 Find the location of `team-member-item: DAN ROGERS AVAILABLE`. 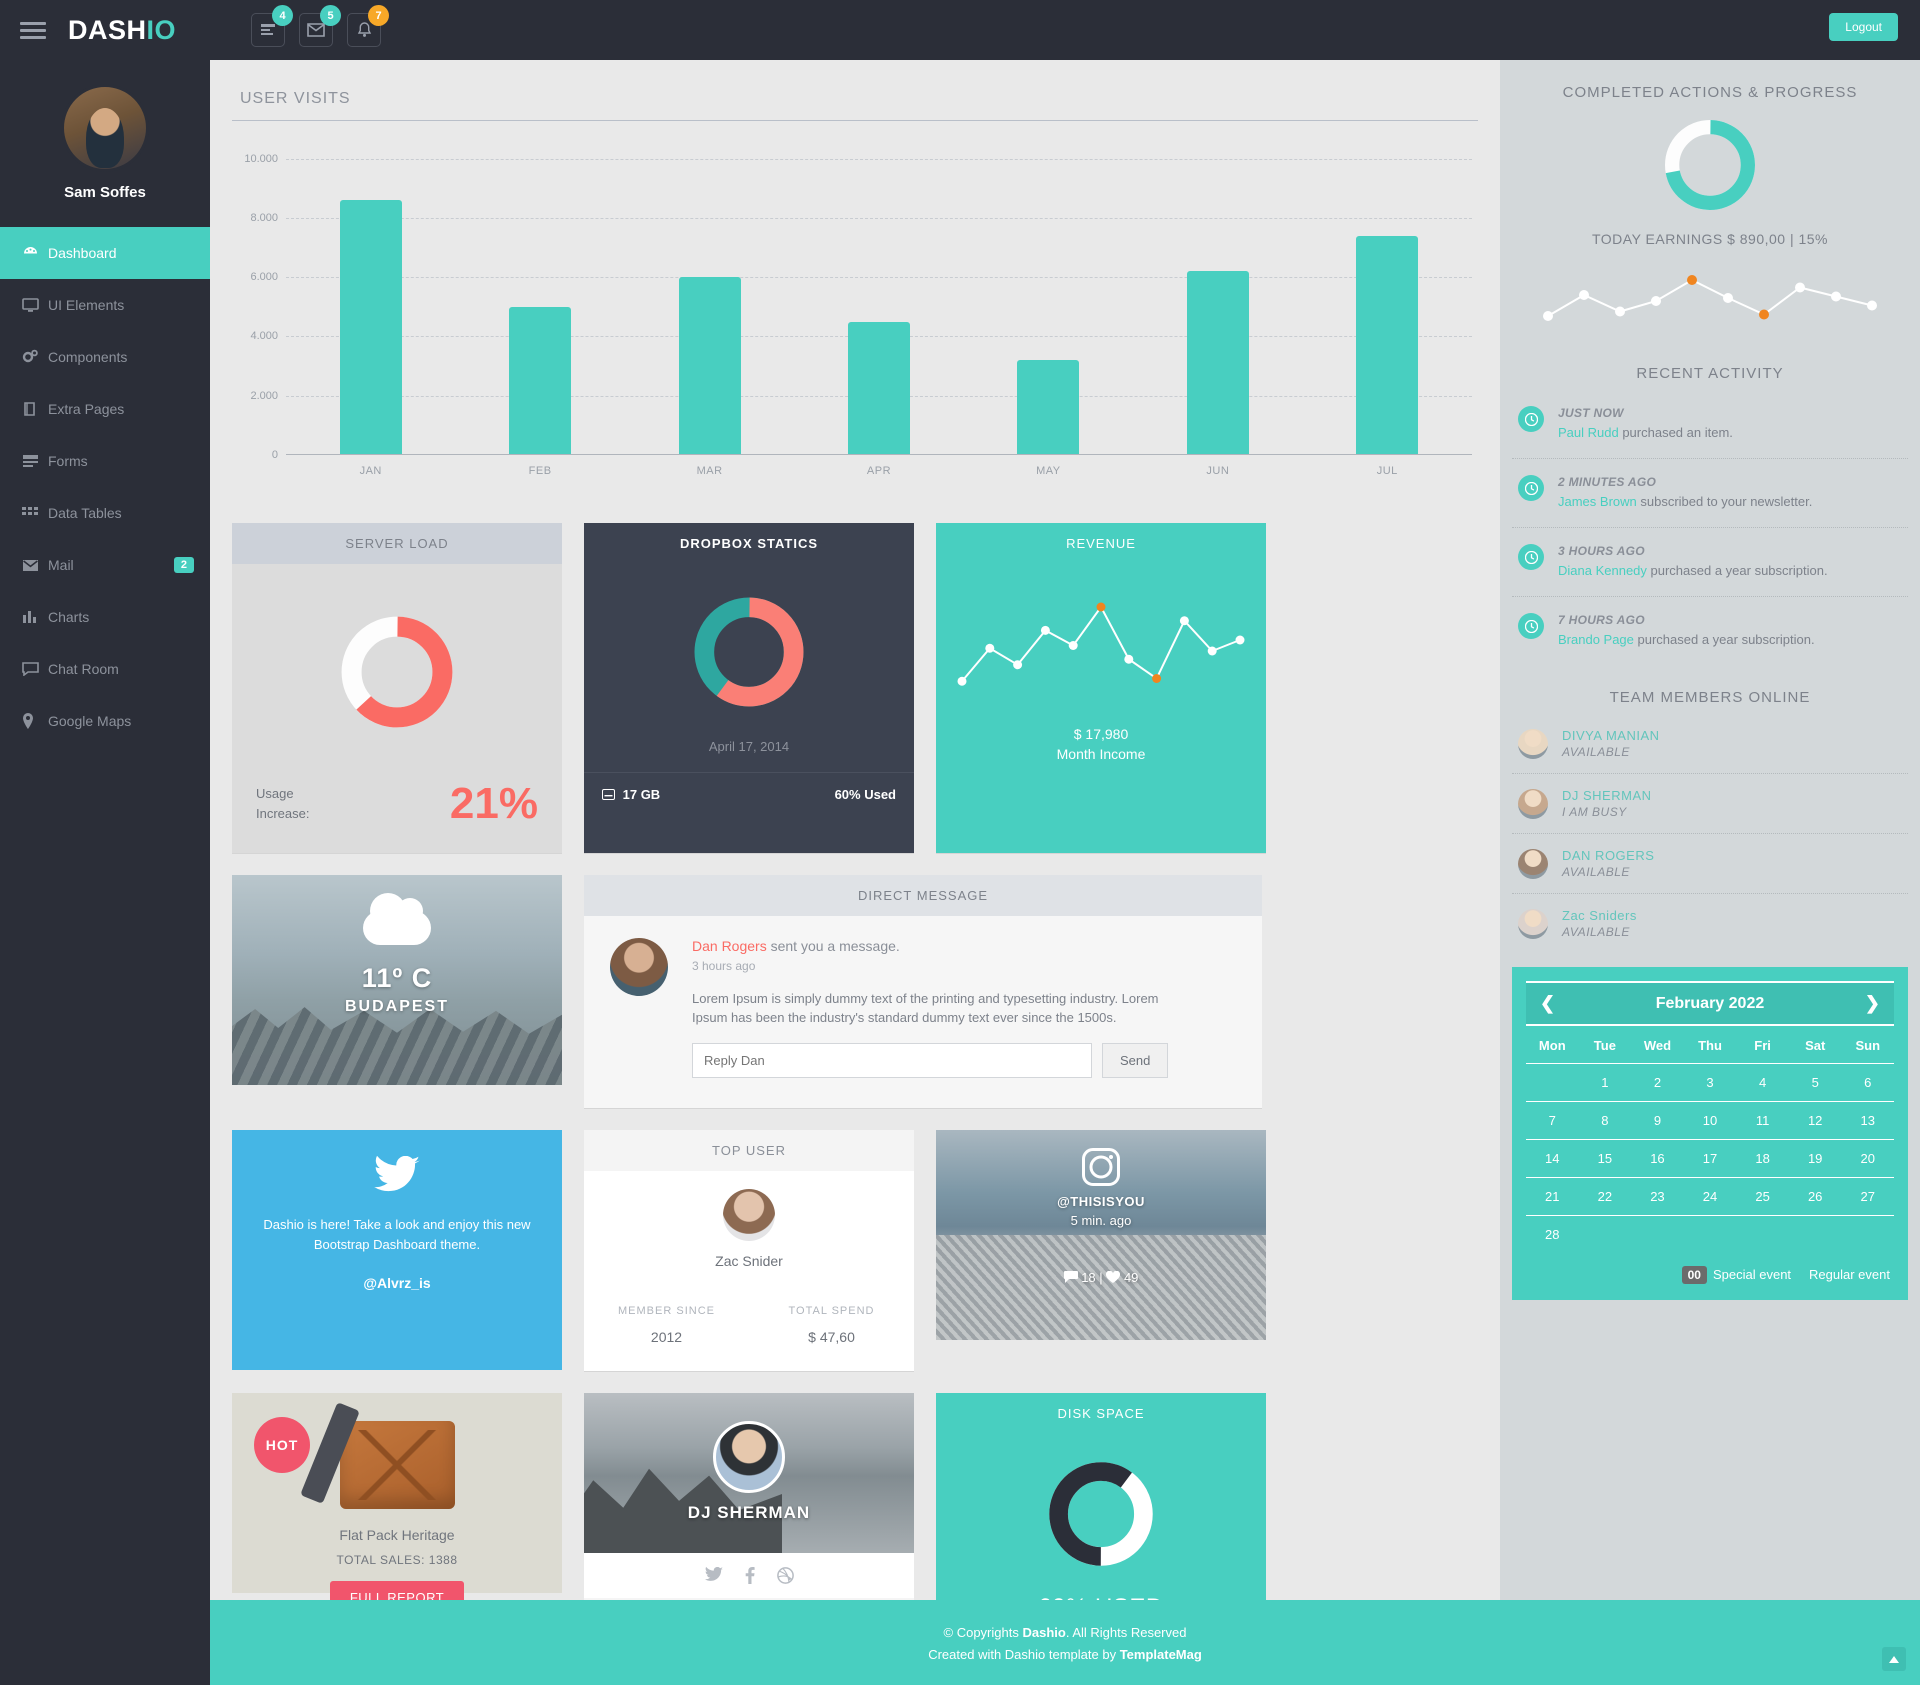

team-member-item: DAN ROGERS AVAILABLE is located at coordinates (1710, 863).